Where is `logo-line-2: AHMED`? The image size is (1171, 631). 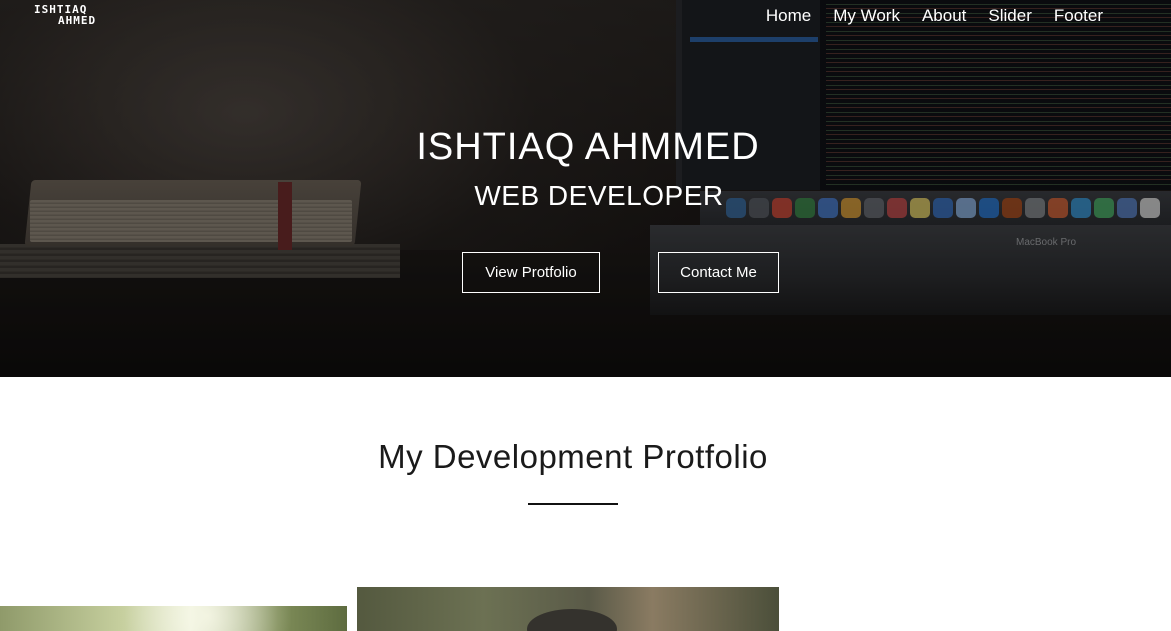
logo-line-2: AHMED is located at coordinates (77, 20).